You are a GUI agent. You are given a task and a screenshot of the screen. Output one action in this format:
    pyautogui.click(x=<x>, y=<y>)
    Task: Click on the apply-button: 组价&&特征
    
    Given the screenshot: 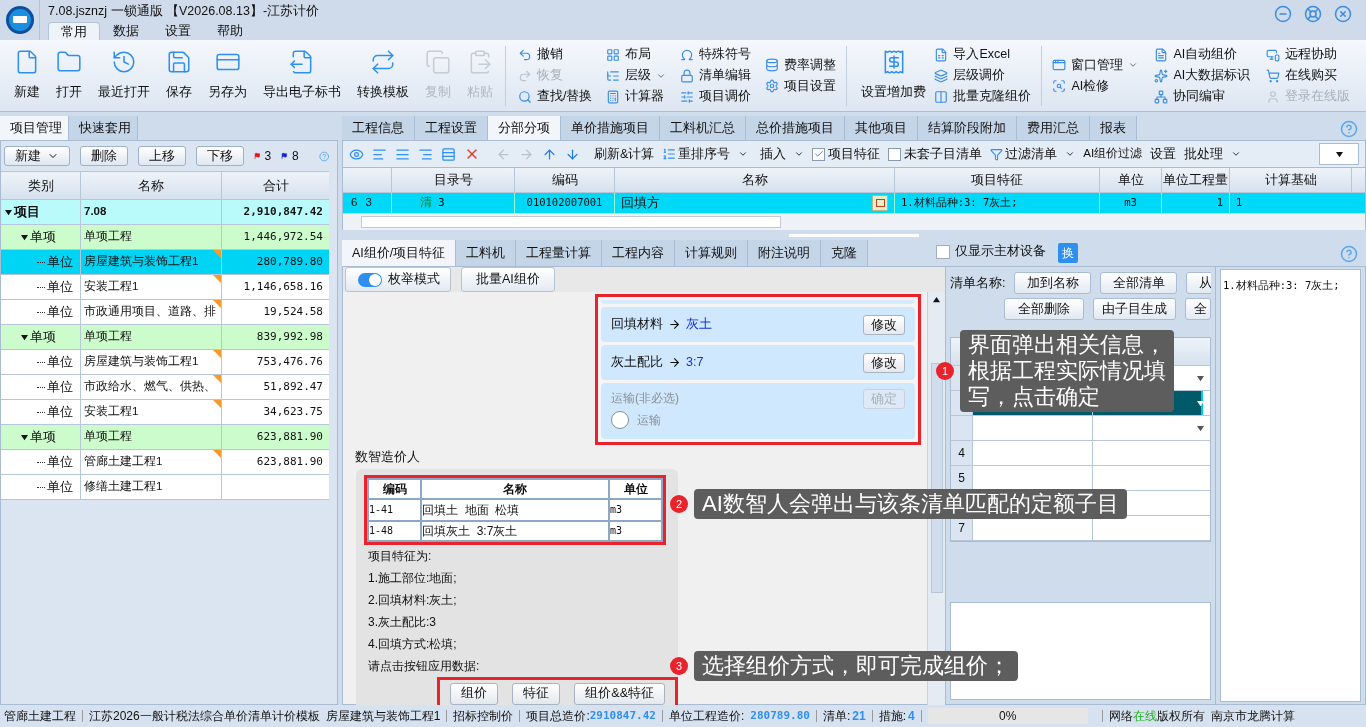 What is the action you would take?
    pyautogui.click(x=619, y=693)
    